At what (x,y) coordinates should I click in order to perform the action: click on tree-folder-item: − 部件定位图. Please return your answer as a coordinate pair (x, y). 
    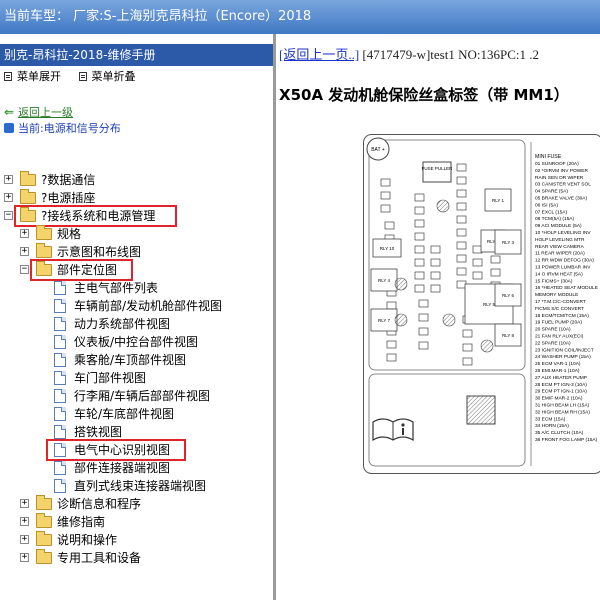
    Looking at the image, I should click on (135, 270).